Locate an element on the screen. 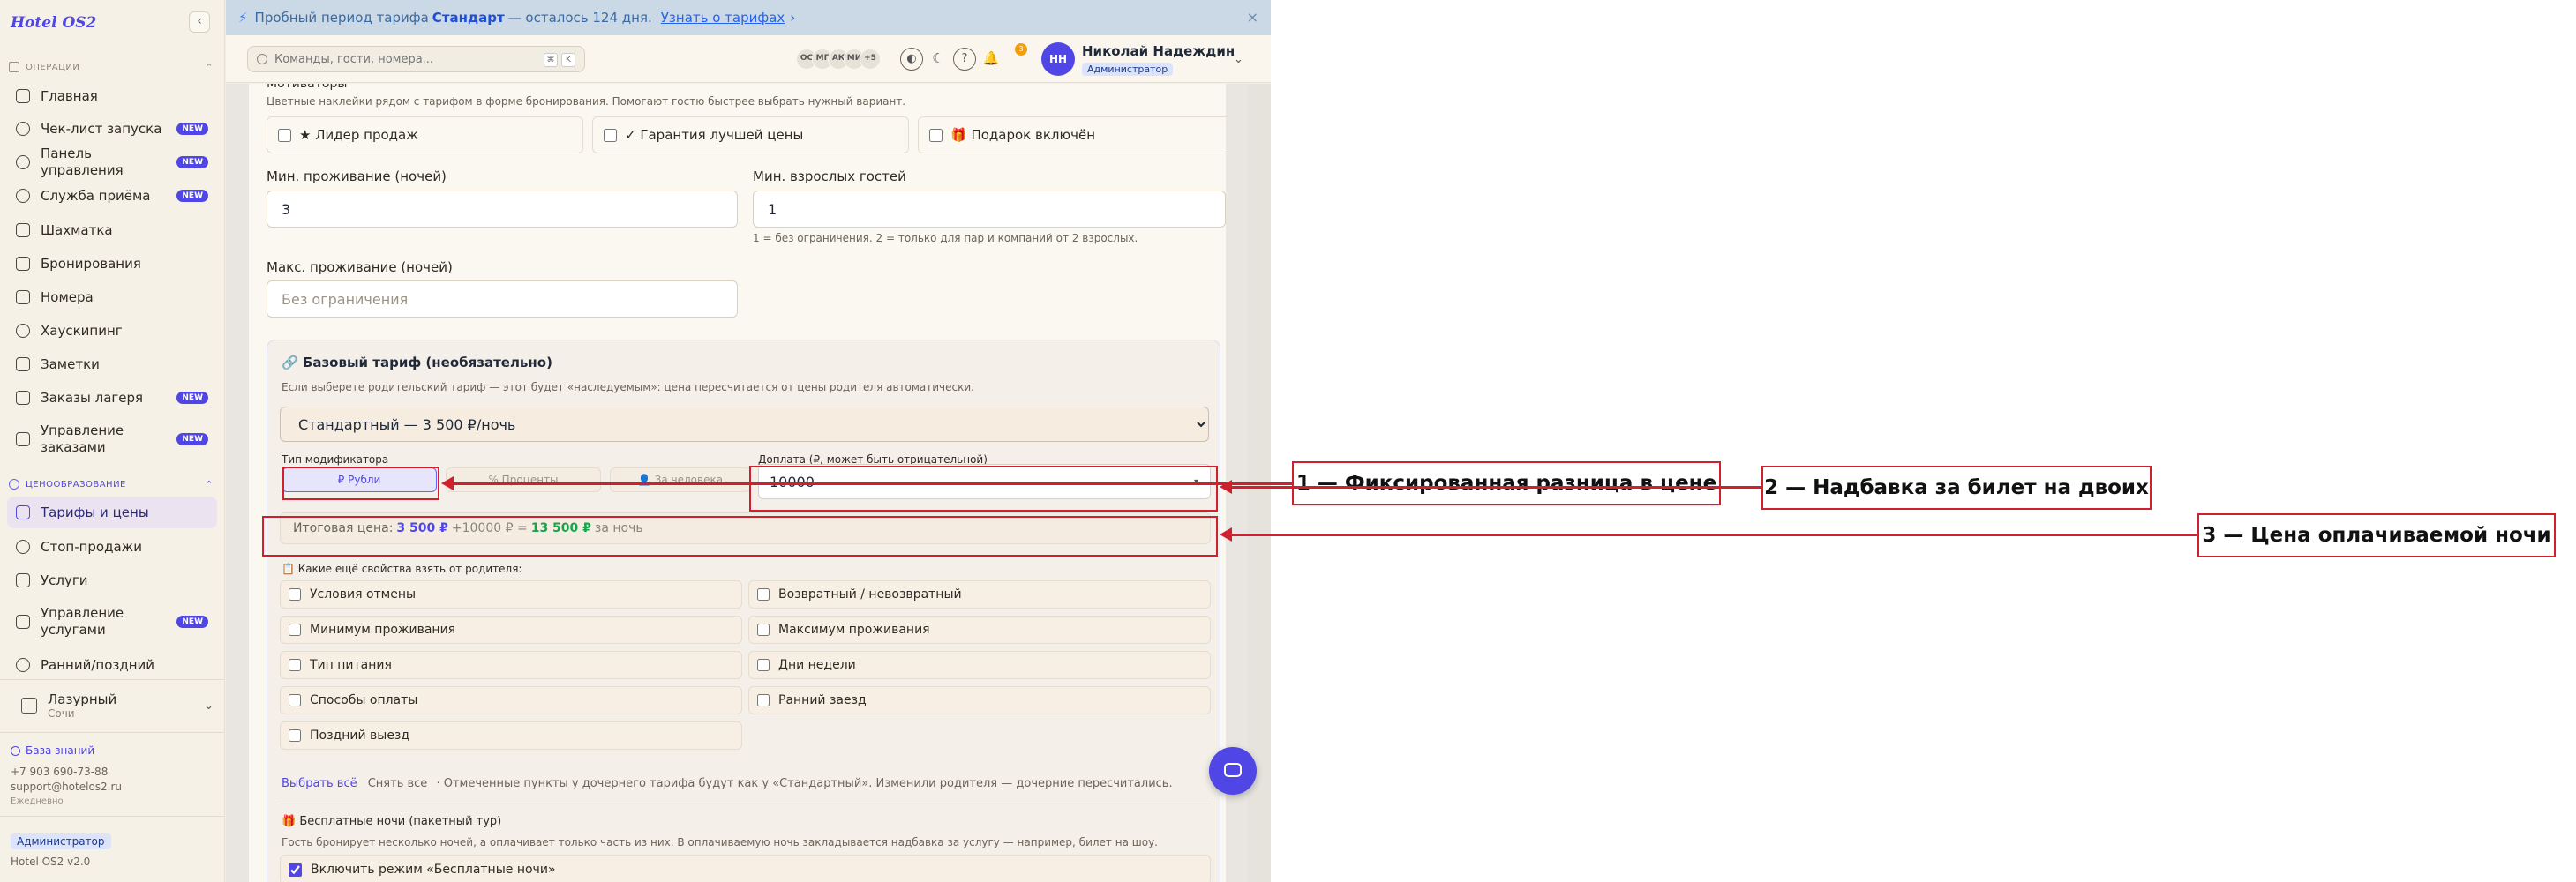  palette-icon: ◐ is located at coordinates (911, 59).